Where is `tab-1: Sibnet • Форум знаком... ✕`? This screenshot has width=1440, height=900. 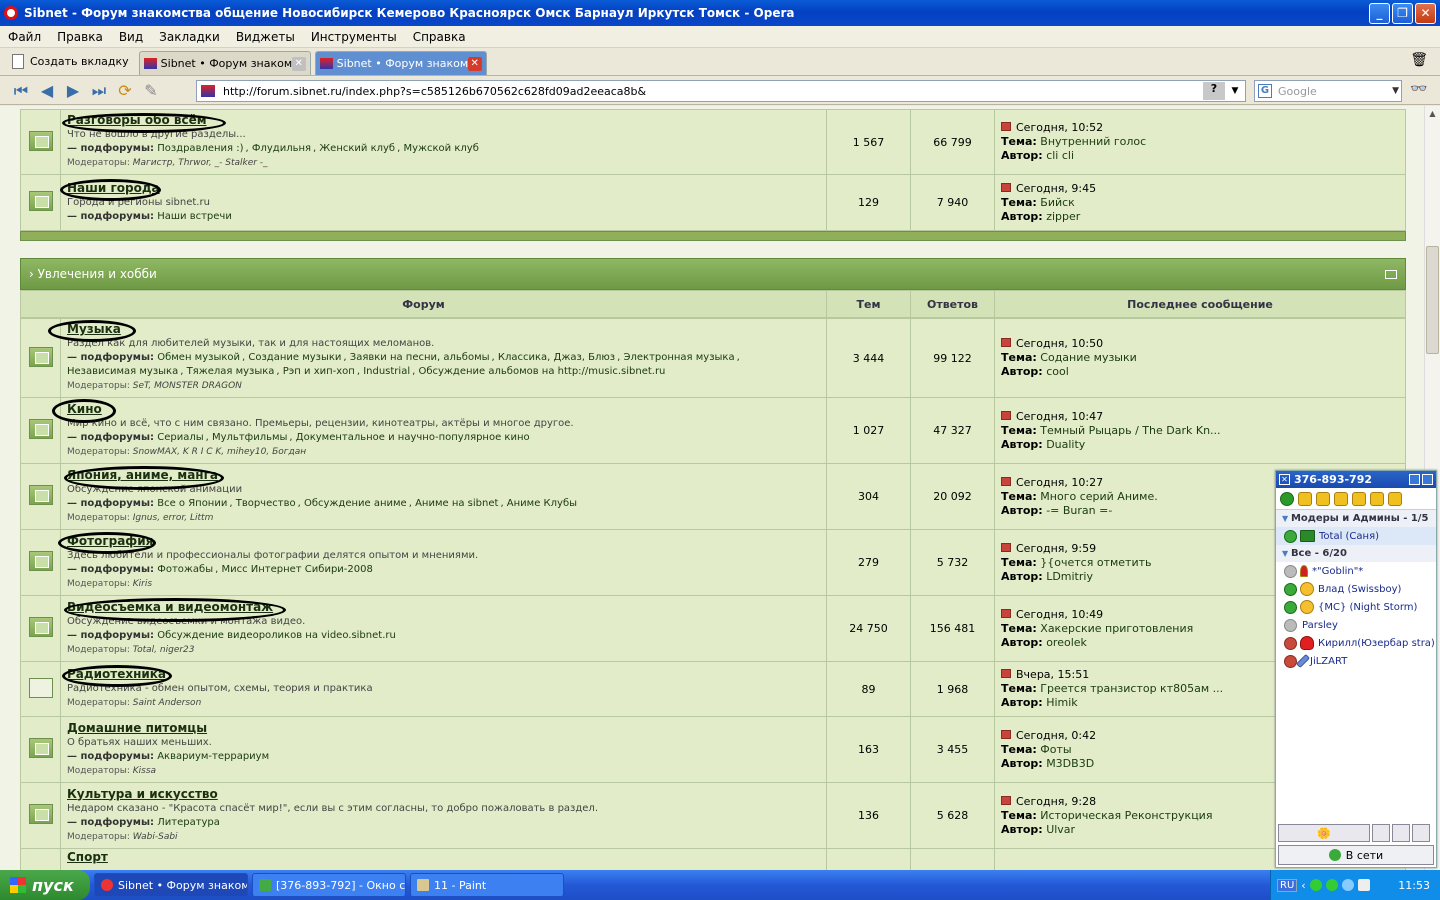
tab-1: Sibnet • Форум знаком... ✕ is located at coordinates (224, 63).